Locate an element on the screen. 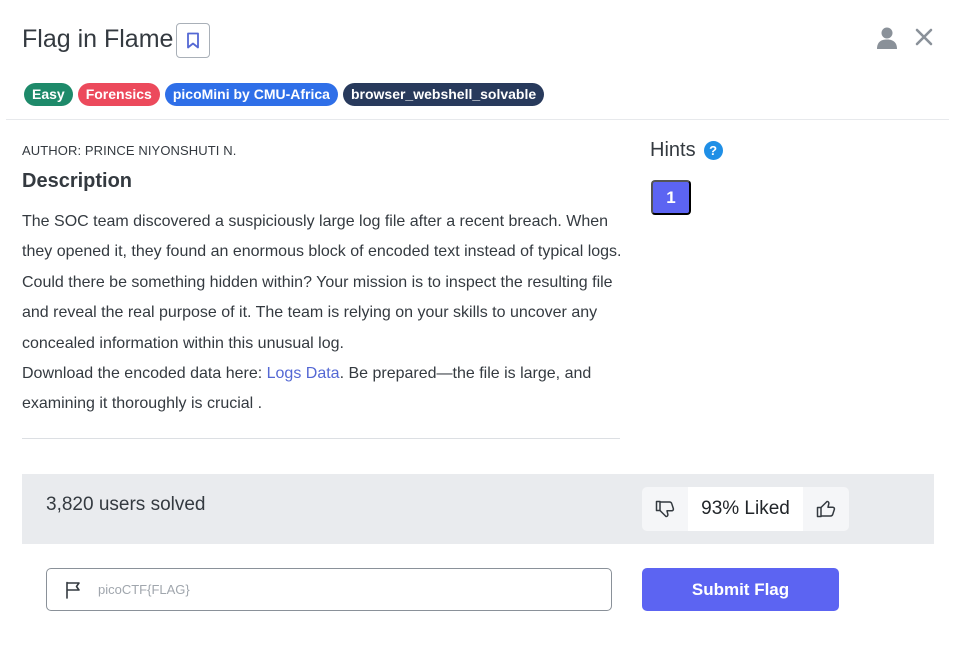 This screenshot has width=955, height=651. close-icon is located at coordinates (924, 37).